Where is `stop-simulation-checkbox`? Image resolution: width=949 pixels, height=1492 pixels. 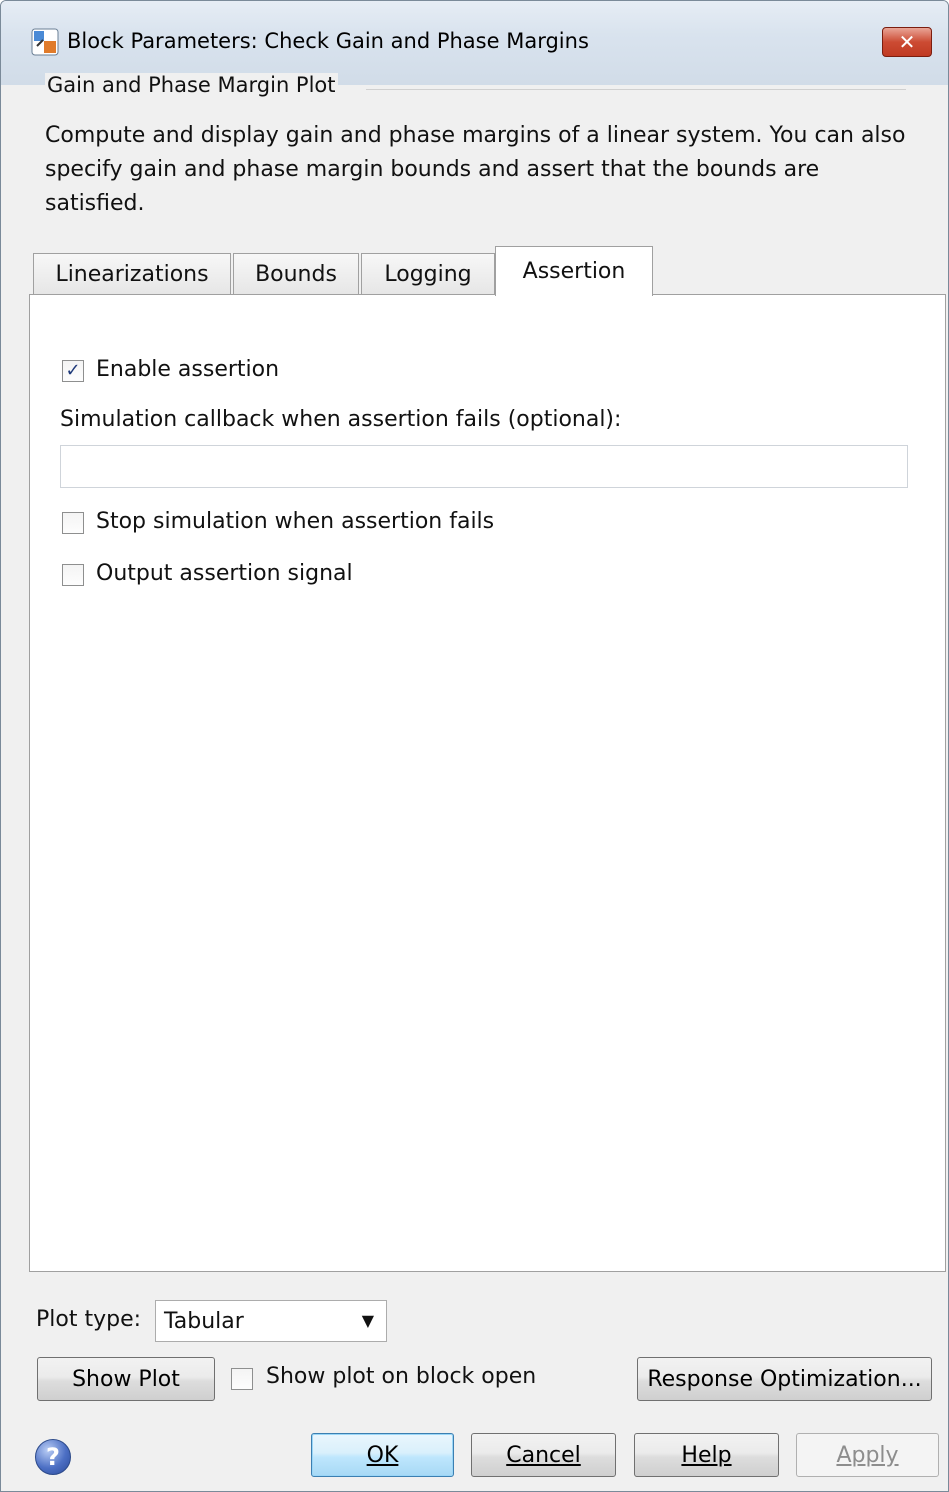 stop-simulation-checkbox is located at coordinates (73, 523).